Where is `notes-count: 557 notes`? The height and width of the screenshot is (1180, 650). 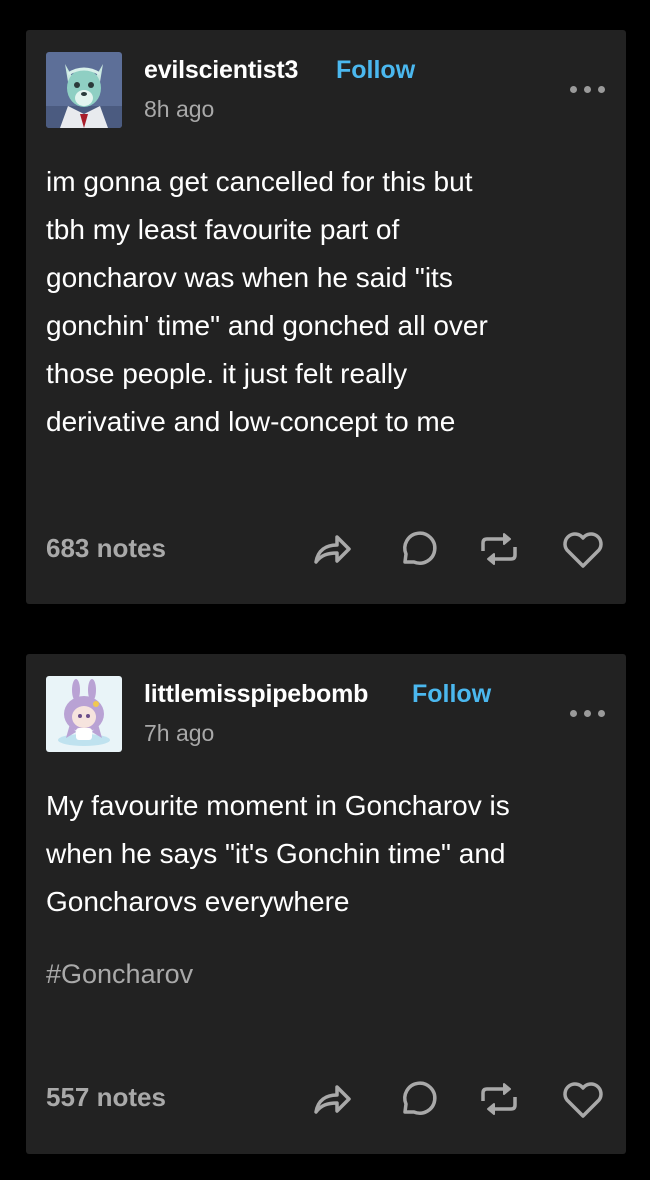
notes-count: 557 notes is located at coordinates (106, 1097).